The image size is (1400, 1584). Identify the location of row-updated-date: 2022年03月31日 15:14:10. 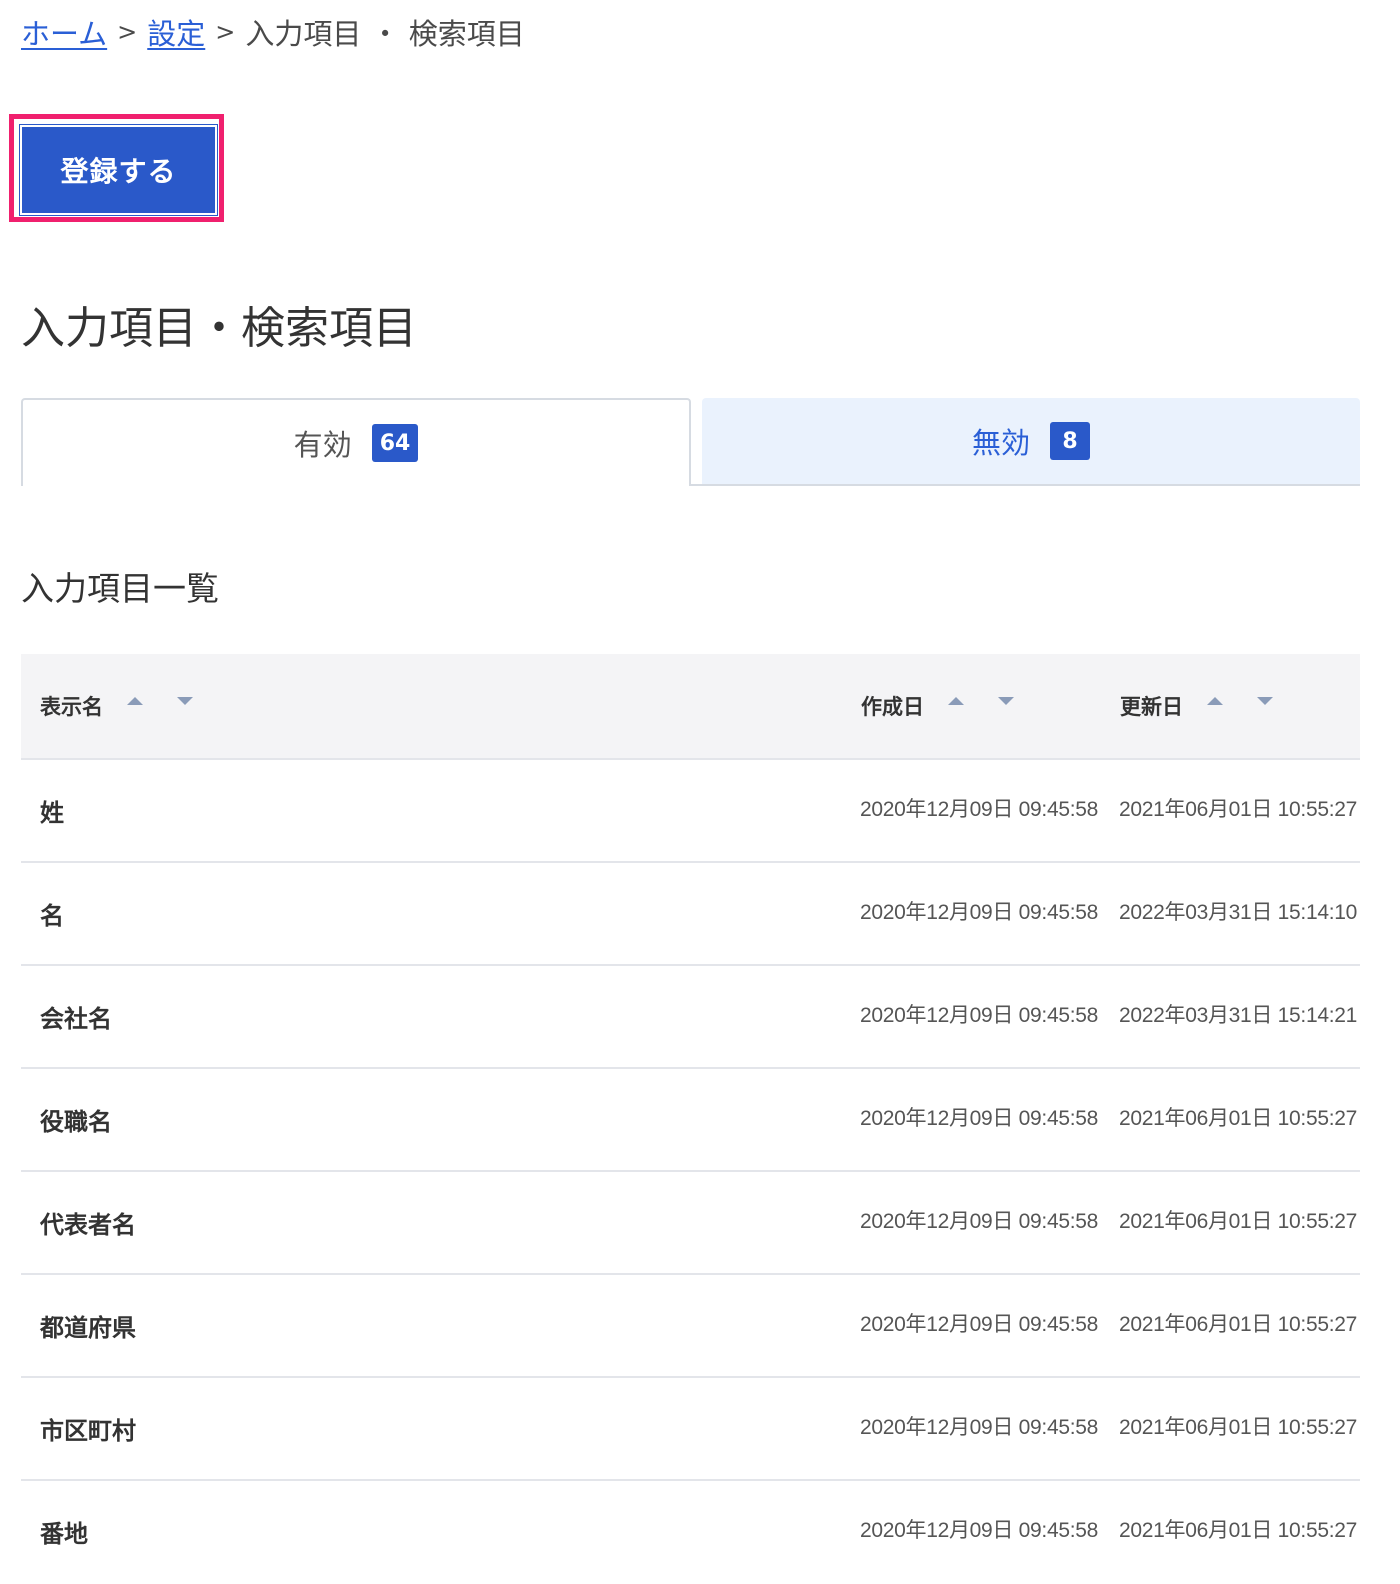
(1238, 912).